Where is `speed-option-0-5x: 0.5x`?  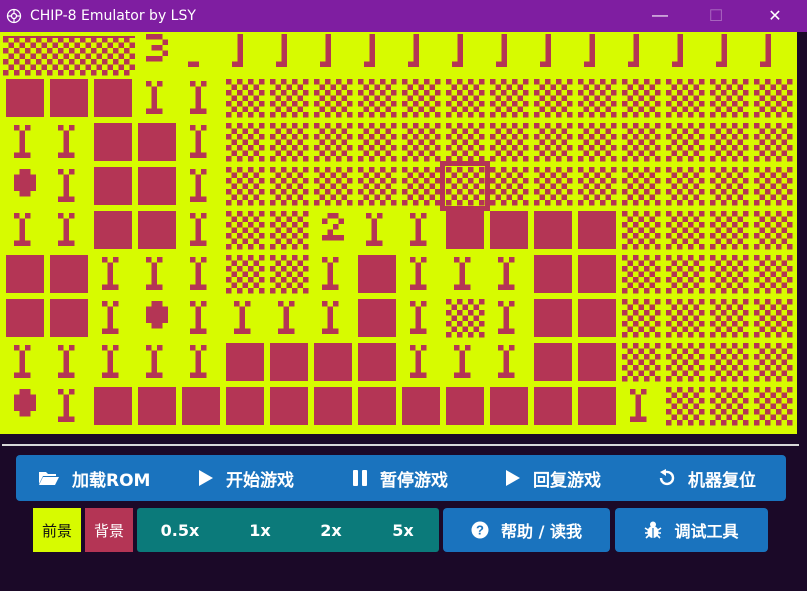 speed-option-0-5x: 0.5x is located at coordinates (180, 530).